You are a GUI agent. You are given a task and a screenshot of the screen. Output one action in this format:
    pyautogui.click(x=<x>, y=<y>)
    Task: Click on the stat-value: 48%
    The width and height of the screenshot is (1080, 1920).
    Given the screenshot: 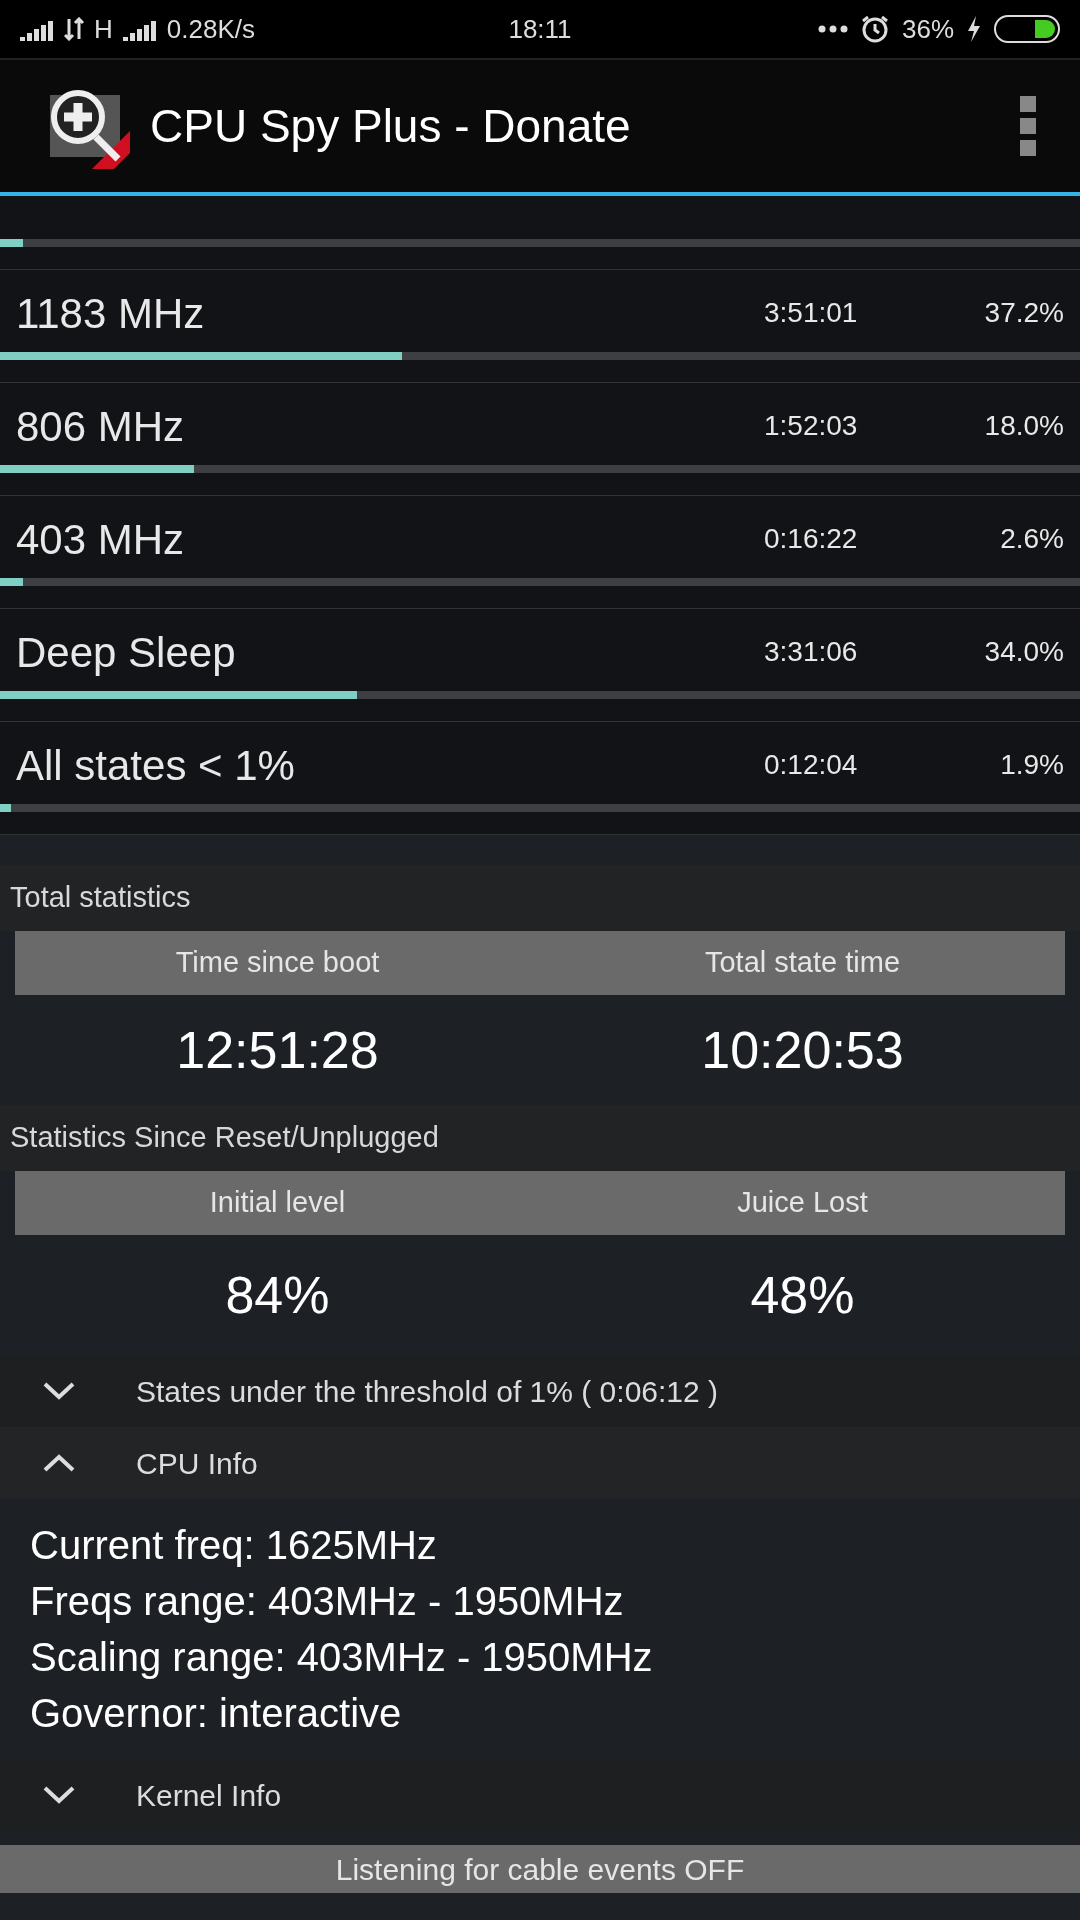 What is the action you would take?
    pyautogui.click(x=802, y=1295)
    